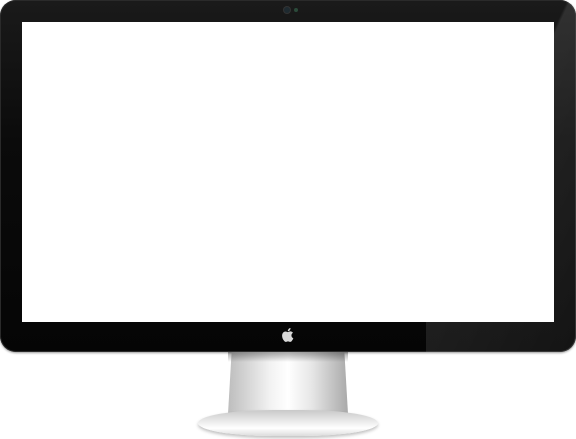 Image resolution: width=576 pixels, height=439 pixels. Describe the element at coordinates (296, 10) in the screenshot. I see `camera-led-icon` at that location.